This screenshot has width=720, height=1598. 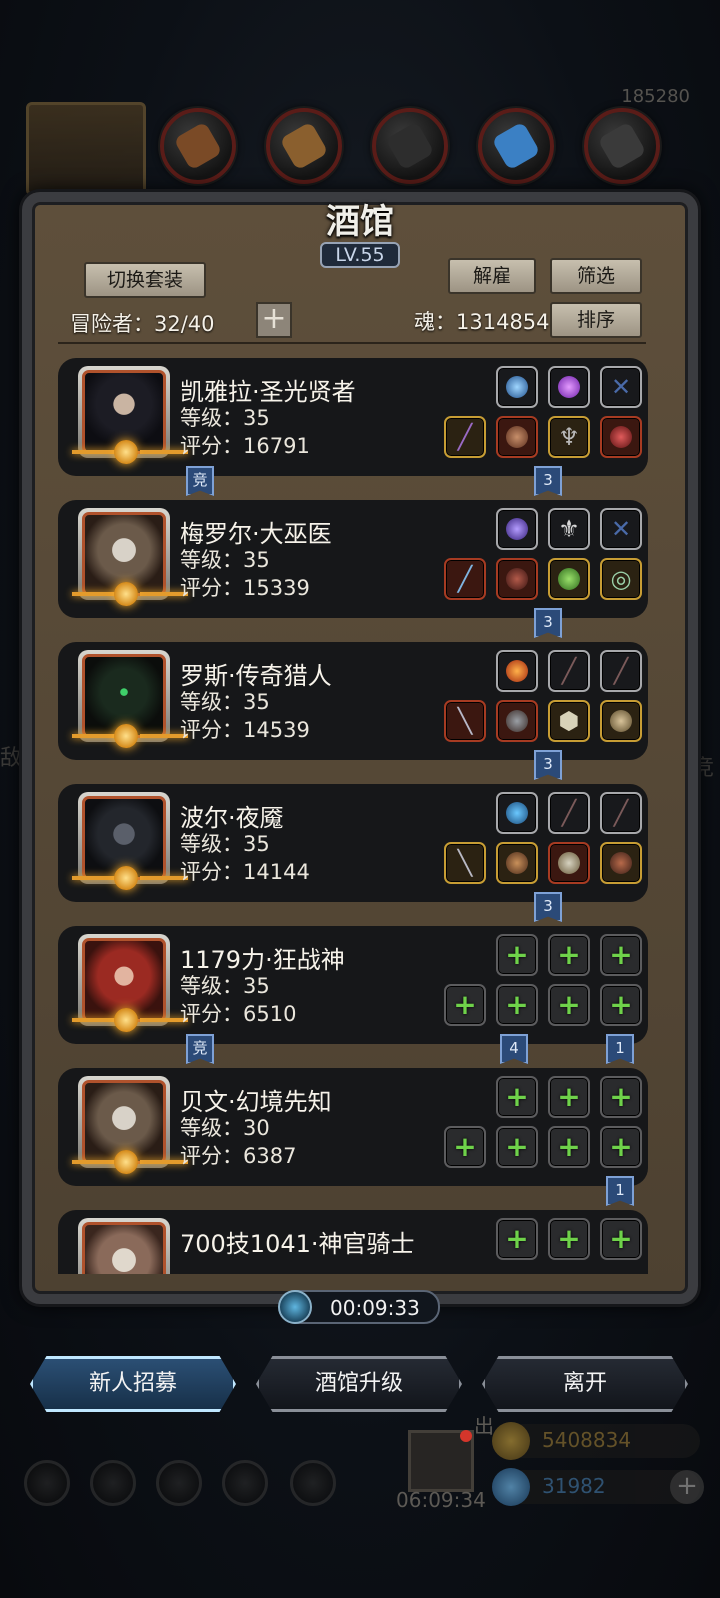 What do you see at coordinates (517, 813) in the screenshot?
I see `water-orb-icon` at bounding box center [517, 813].